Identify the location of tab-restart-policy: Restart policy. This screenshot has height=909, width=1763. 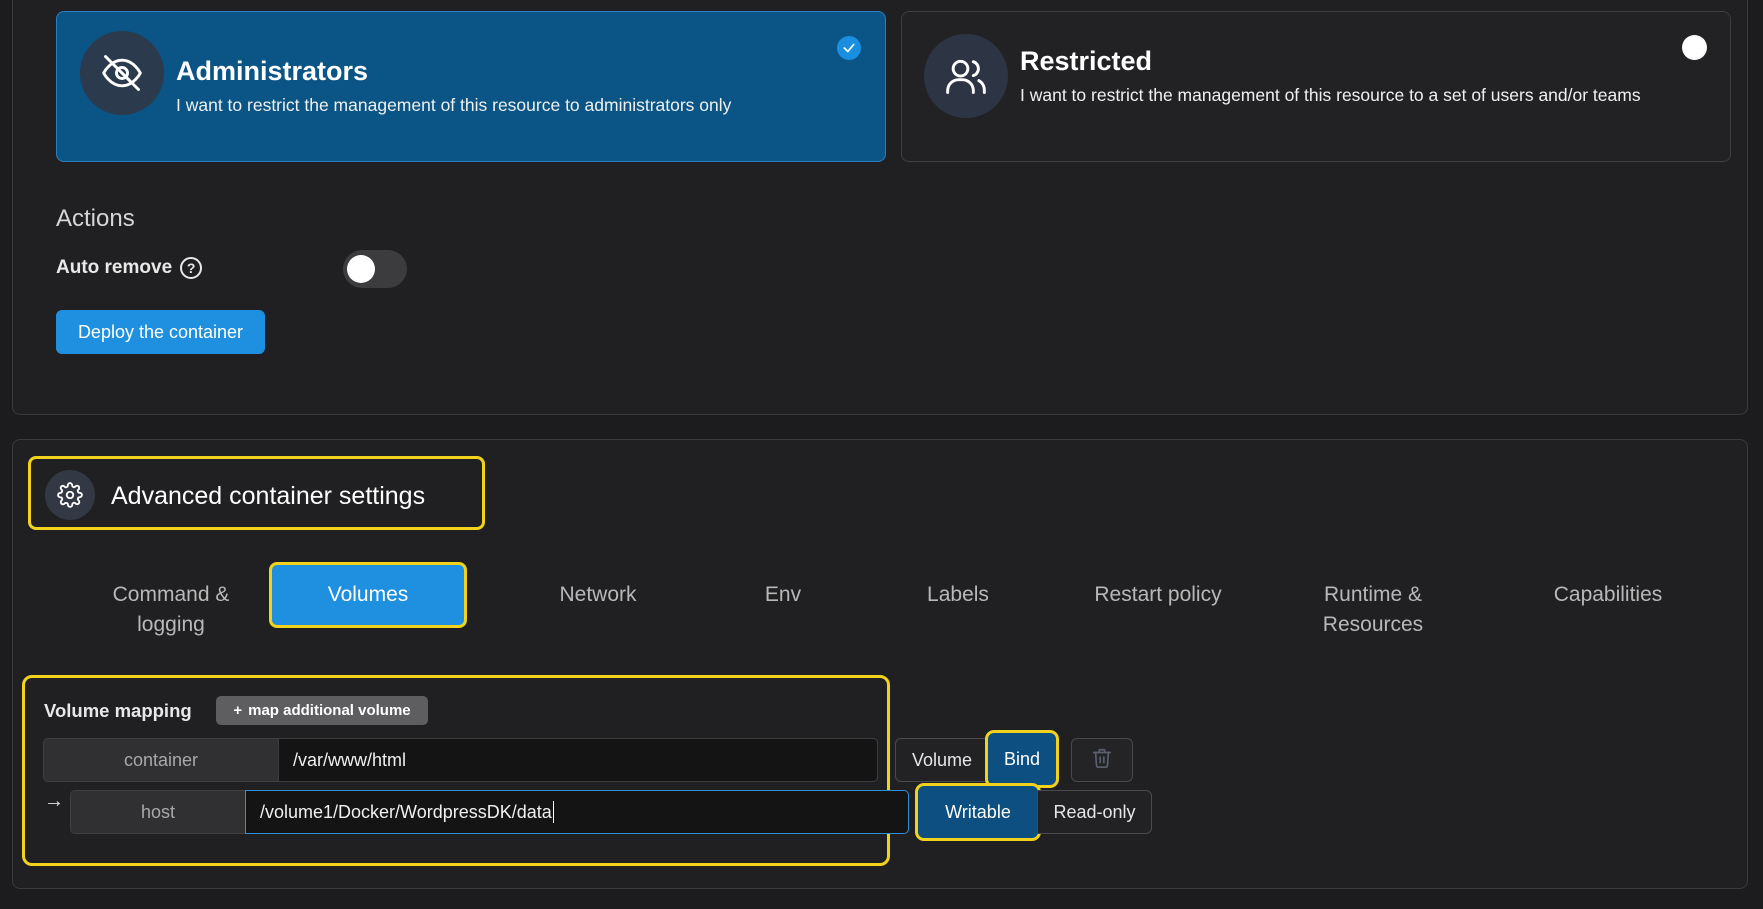
(1158, 595).